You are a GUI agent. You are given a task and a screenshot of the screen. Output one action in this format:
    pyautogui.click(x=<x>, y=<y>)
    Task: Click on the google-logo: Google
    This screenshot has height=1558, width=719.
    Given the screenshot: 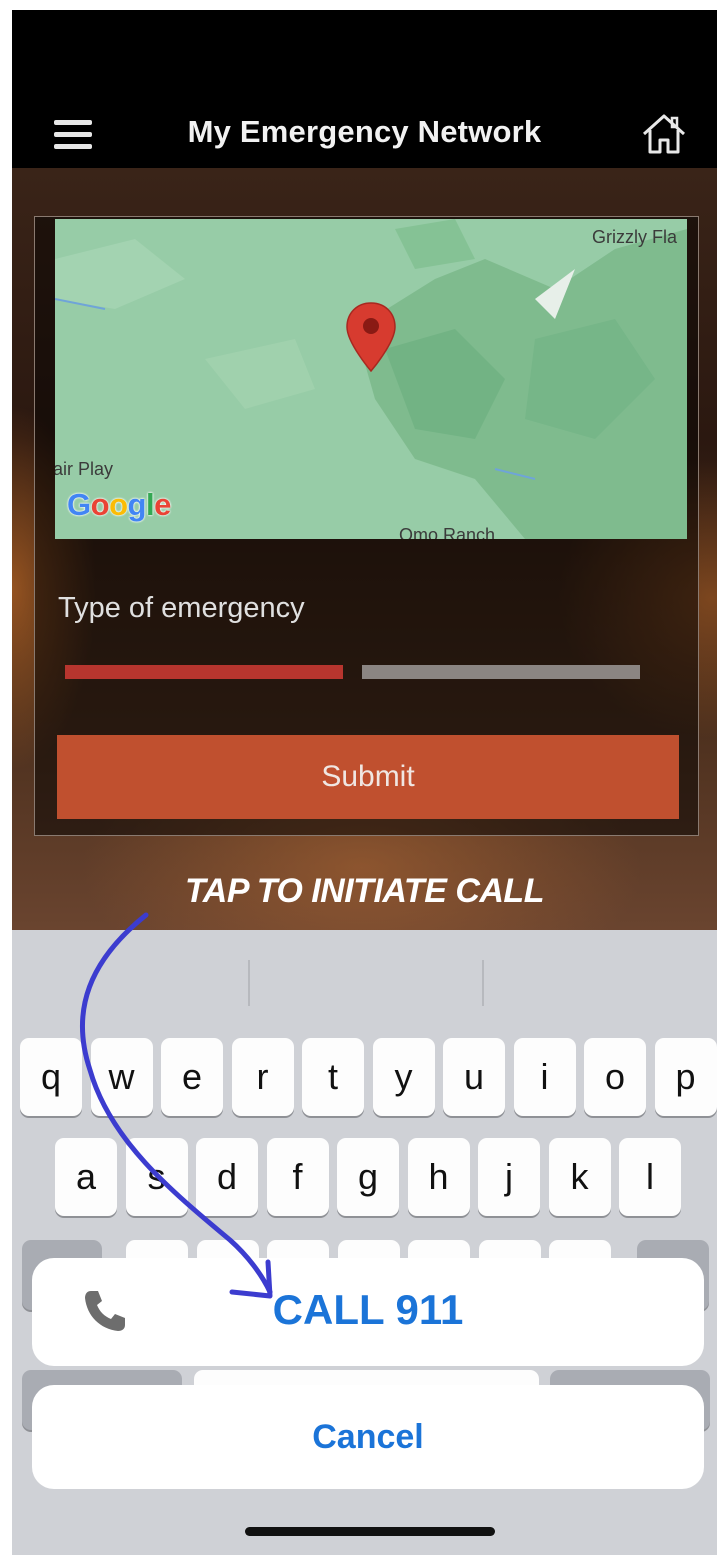 What is the action you would take?
    pyautogui.click(x=119, y=504)
    